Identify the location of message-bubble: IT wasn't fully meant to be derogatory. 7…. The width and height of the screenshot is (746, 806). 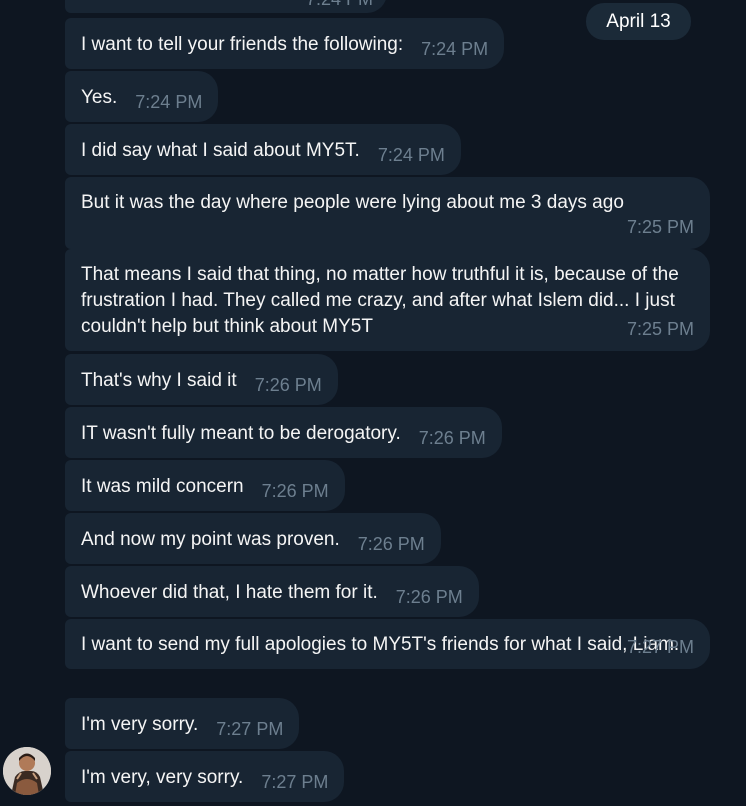
(283, 432).